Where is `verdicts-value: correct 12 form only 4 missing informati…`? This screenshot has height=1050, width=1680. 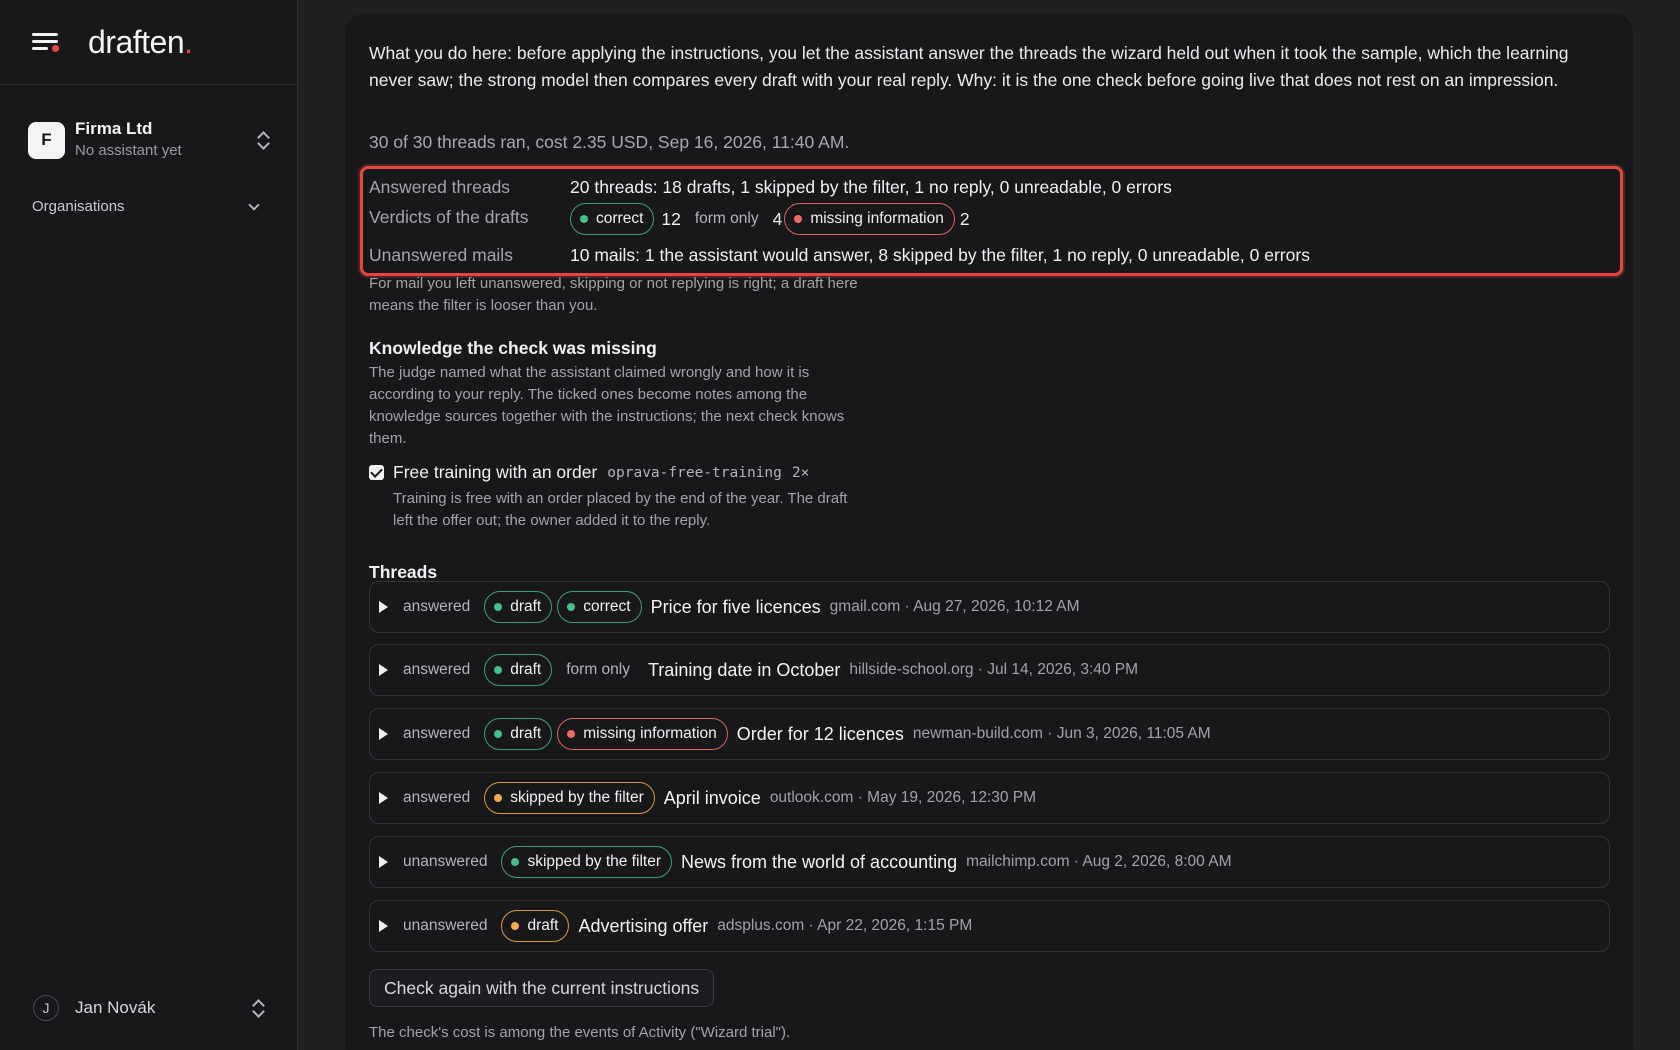
verdicts-value: correct 12 form only 4 missing informati… is located at coordinates (777, 219).